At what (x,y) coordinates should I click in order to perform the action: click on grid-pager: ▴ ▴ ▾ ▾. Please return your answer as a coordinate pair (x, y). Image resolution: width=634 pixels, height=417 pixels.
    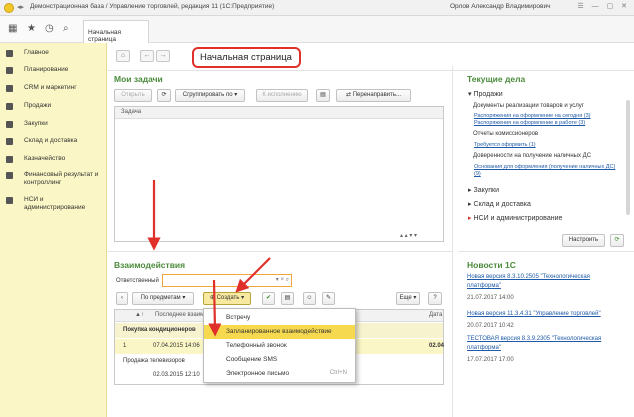
    Looking at the image, I should click on (408, 235).